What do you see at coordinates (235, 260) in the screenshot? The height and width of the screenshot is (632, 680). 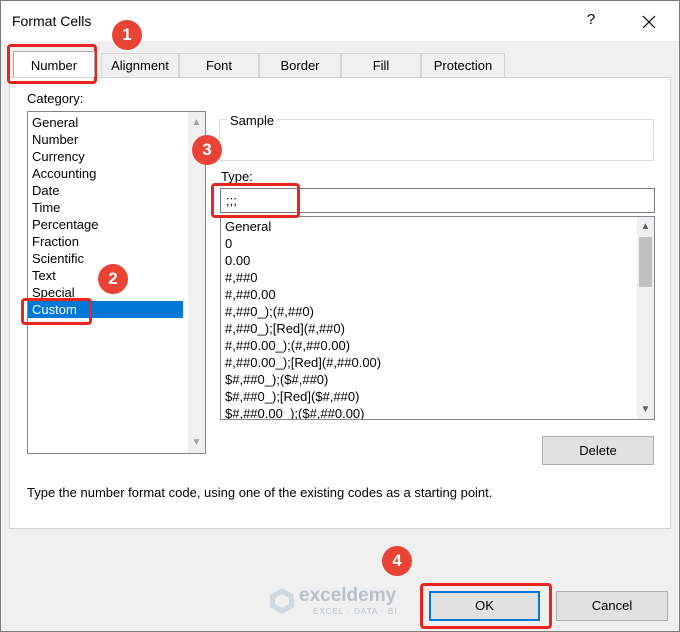 I see `format-code-item: 0.00` at bounding box center [235, 260].